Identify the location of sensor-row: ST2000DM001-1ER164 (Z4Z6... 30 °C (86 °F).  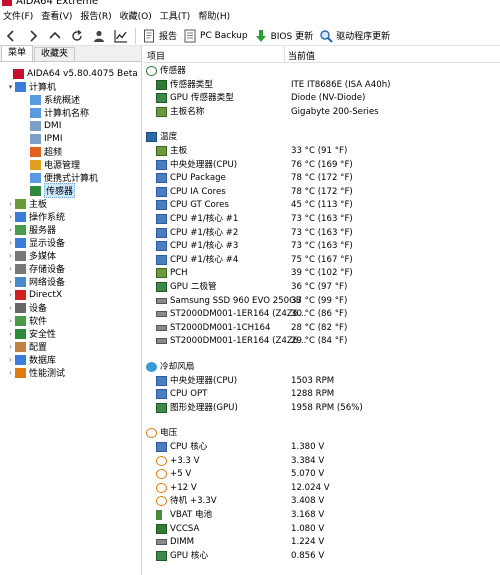
(321, 314).